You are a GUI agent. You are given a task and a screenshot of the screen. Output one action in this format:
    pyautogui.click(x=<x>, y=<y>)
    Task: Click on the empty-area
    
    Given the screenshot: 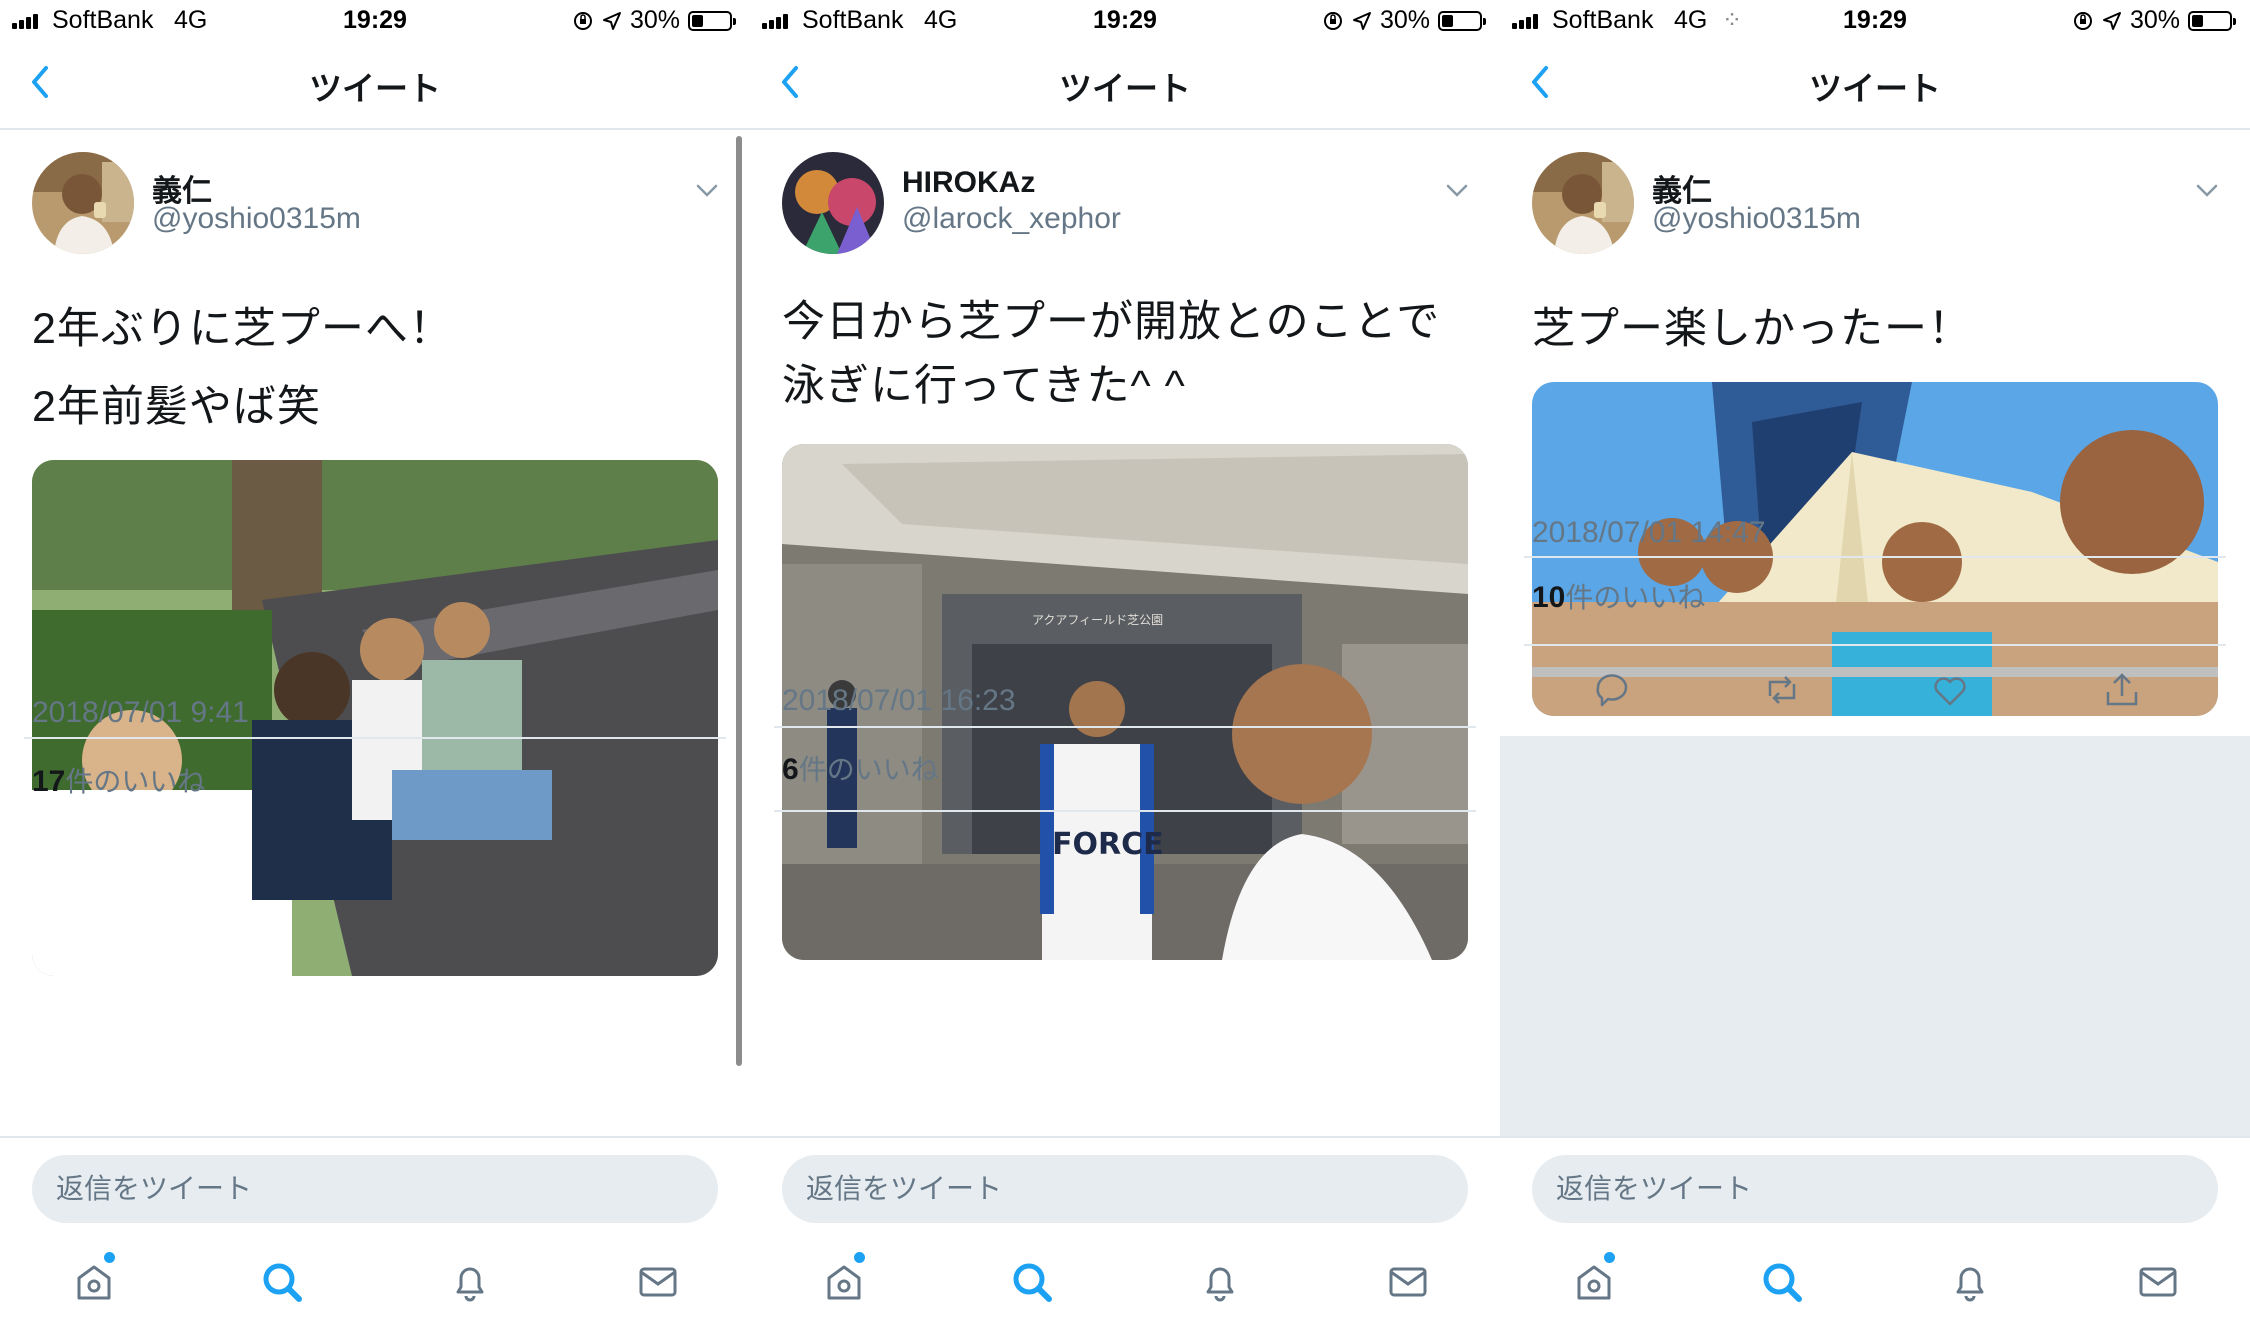 What is the action you would take?
    pyautogui.click(x=1875, y=936)
    